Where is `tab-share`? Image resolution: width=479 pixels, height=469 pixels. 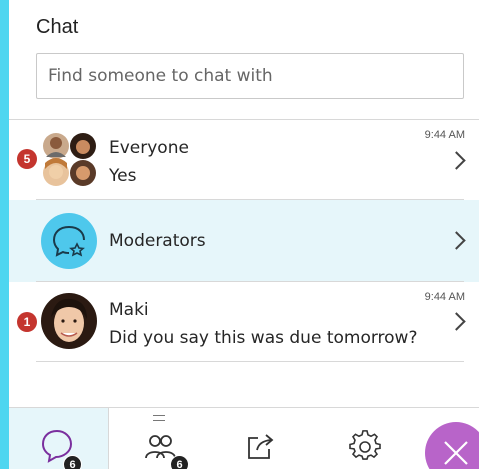
tab-share is located at coordinates (259, 438).